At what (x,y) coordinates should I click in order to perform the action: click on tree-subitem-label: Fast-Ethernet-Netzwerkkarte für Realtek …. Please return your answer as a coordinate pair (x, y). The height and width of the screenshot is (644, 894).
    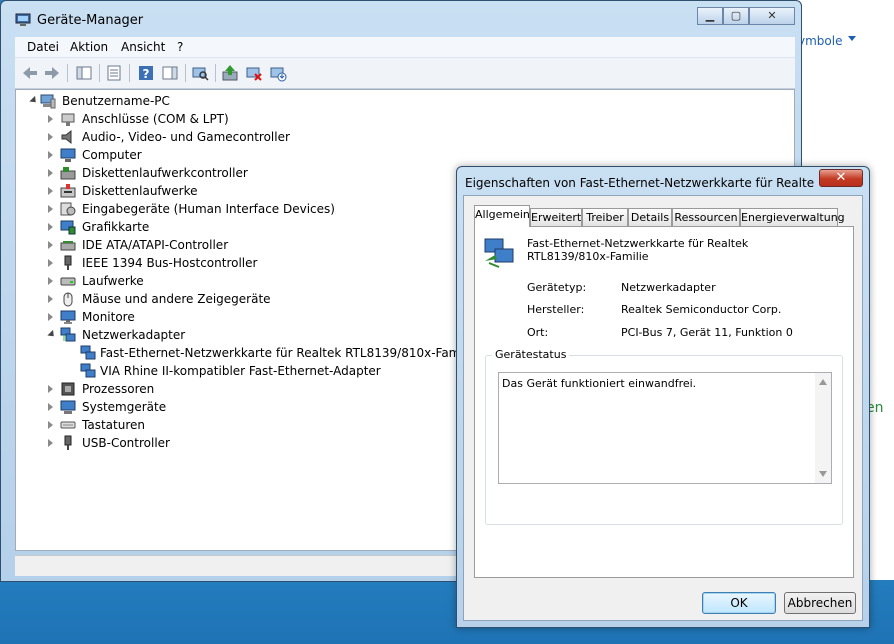
    Looking at the image, I should click on (289, 353).